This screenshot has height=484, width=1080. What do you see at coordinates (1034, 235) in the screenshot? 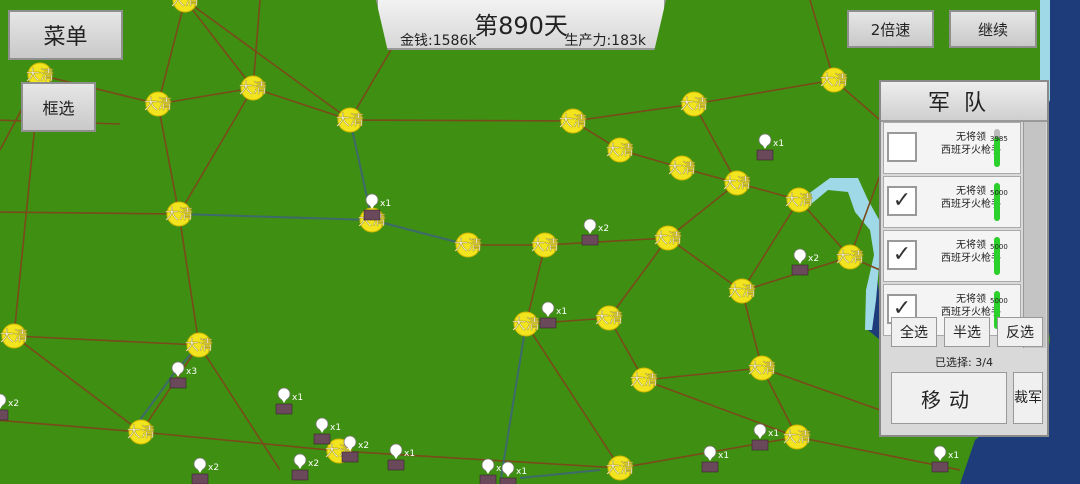
I see `unit-list-scrollbar` at bounding box center [1034, 235].